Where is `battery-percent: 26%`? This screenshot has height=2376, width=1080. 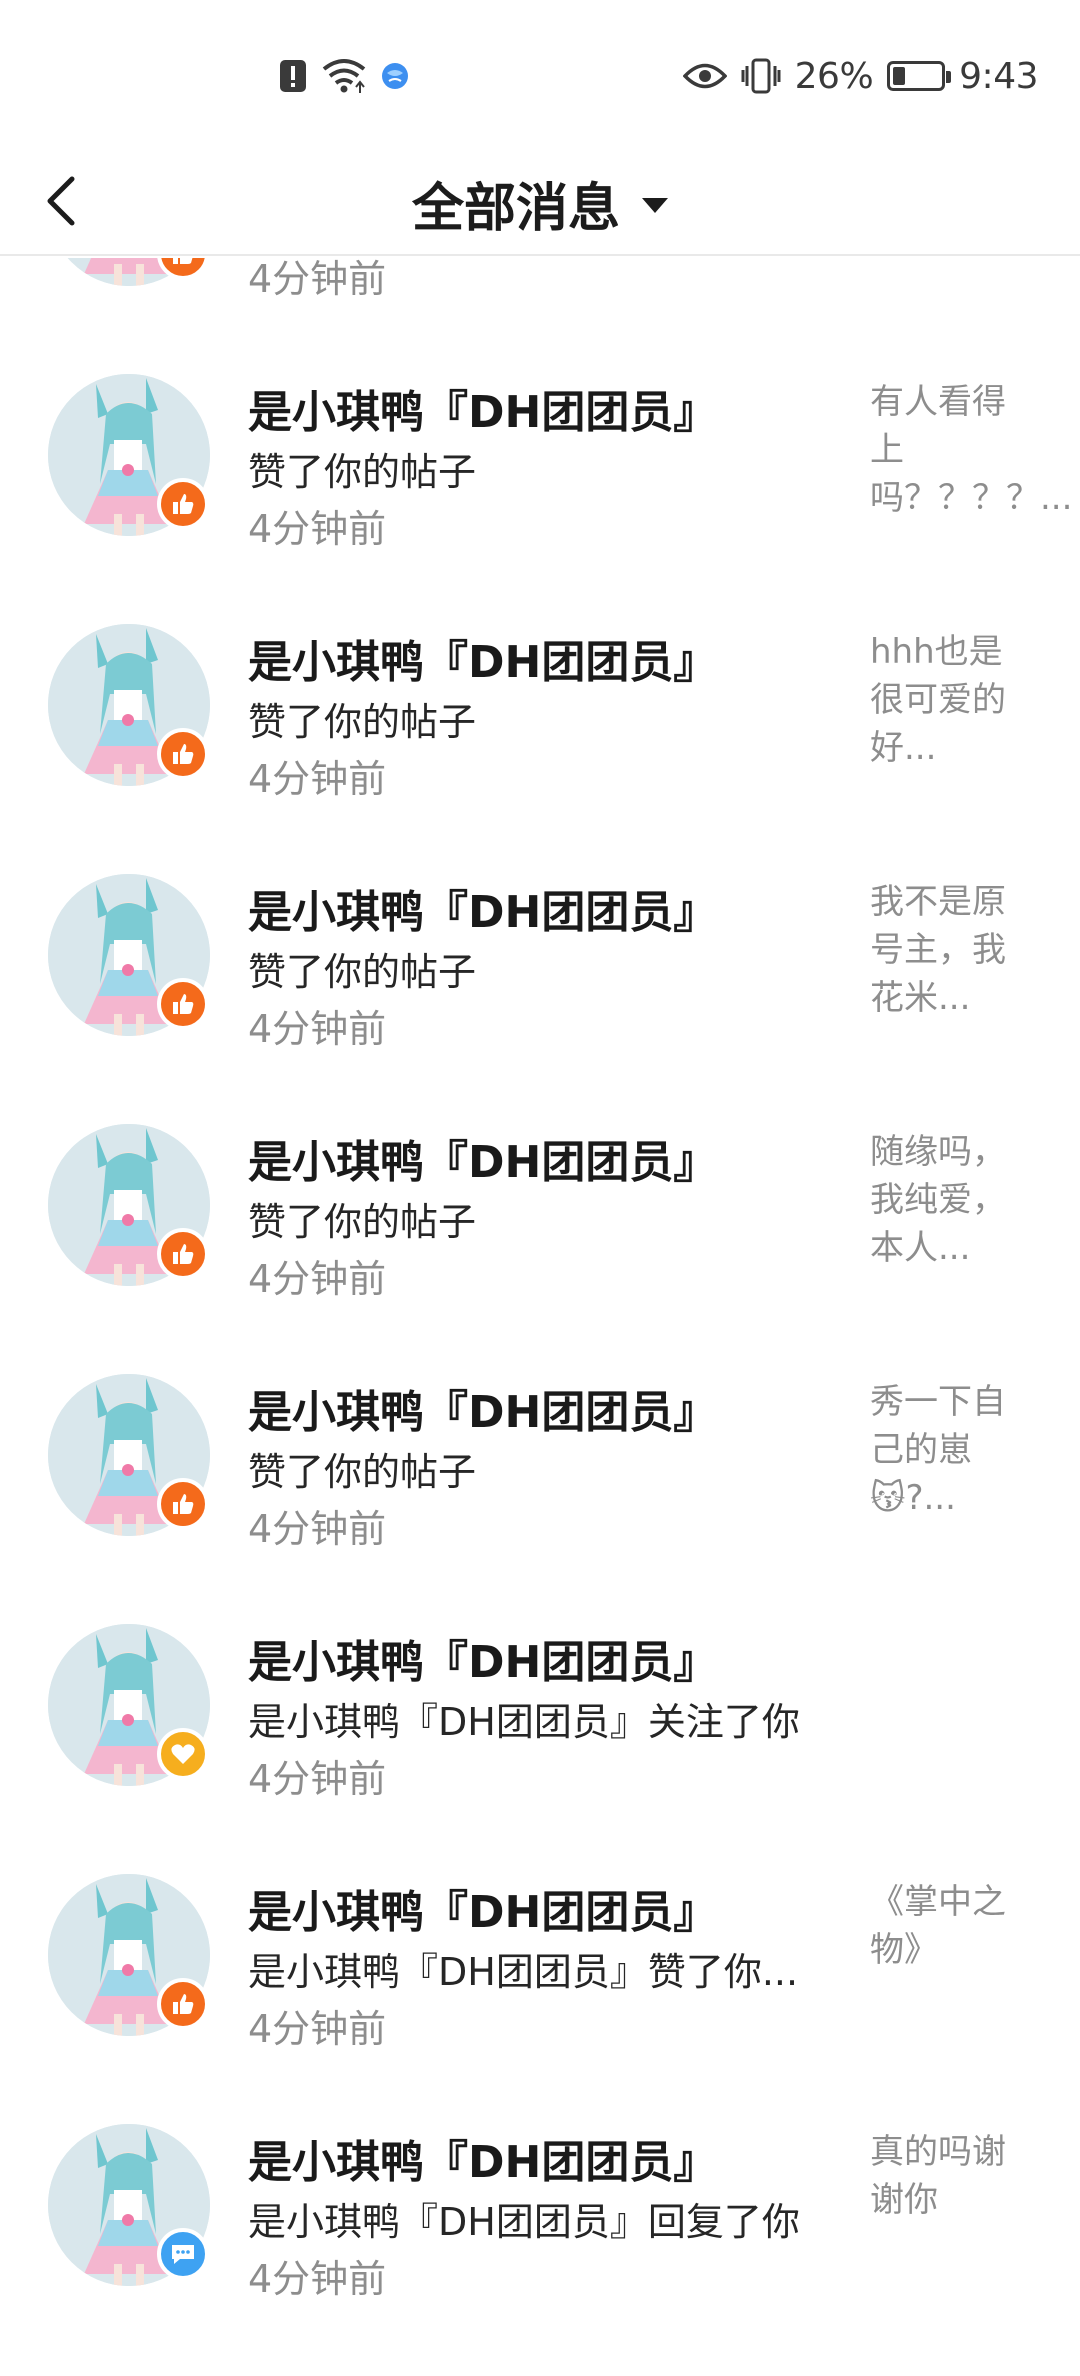 battery-percent: 26% is located at coordinates (834, 76).